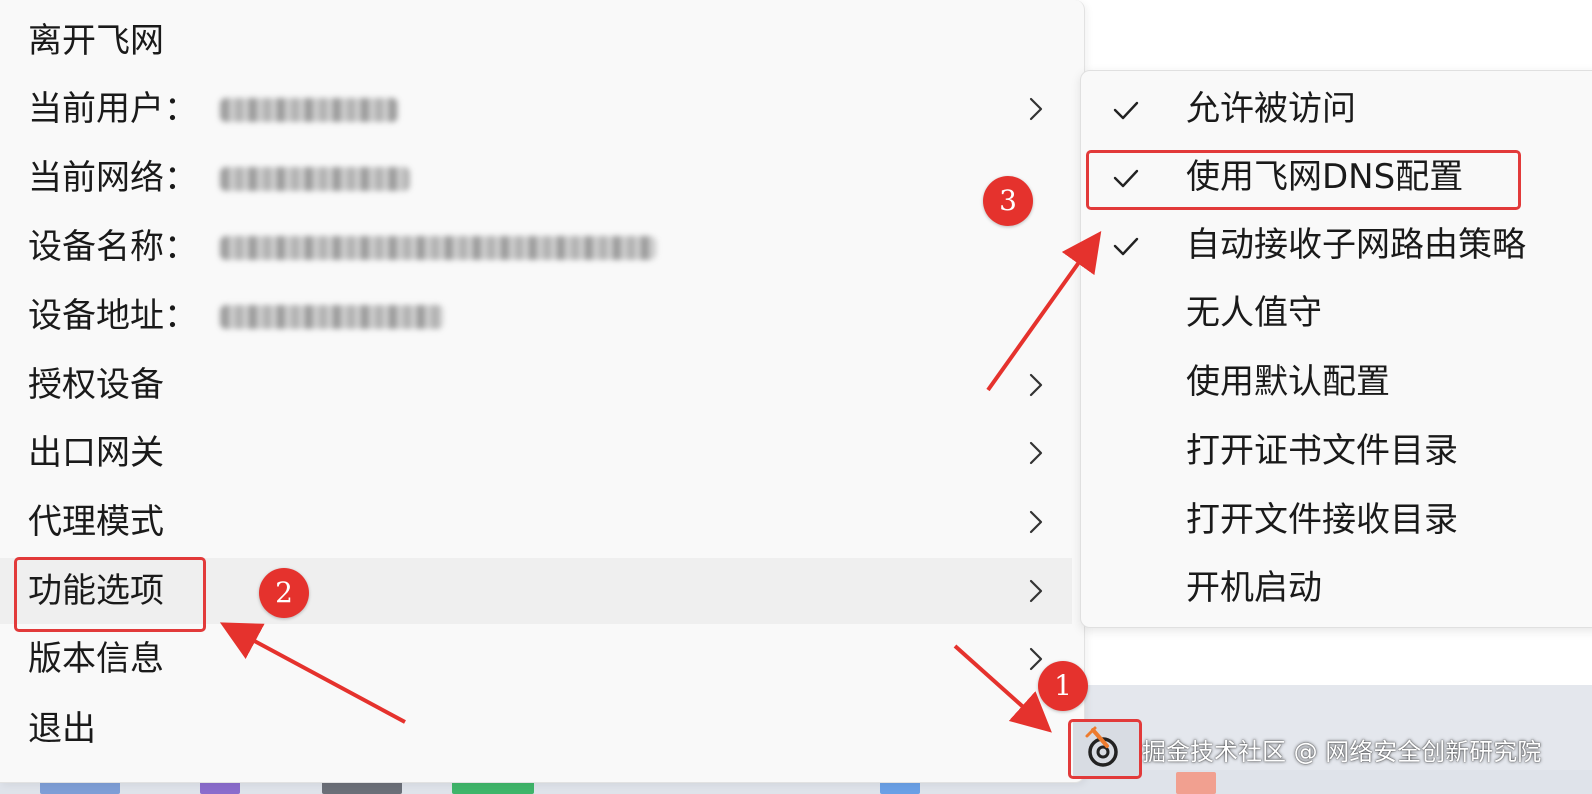  Describe the element at coordinates (96, 453) in the screenshot. I see `menu-item-label: 出口网关` at that location.